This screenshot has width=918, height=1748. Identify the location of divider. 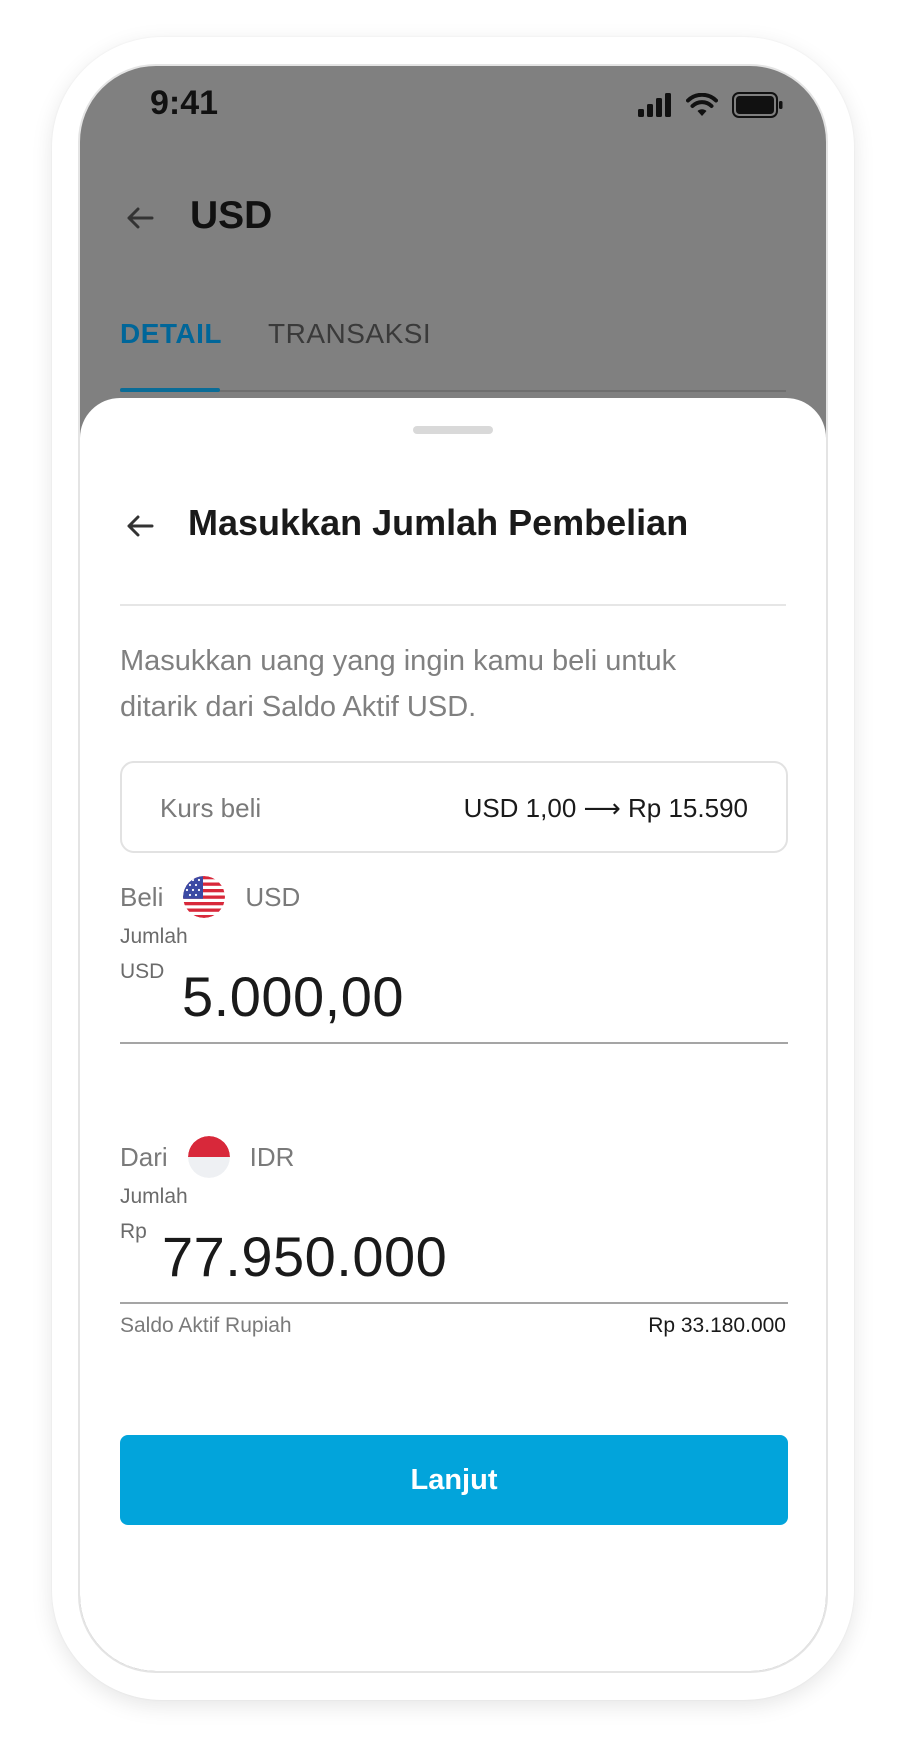
(453, 605).